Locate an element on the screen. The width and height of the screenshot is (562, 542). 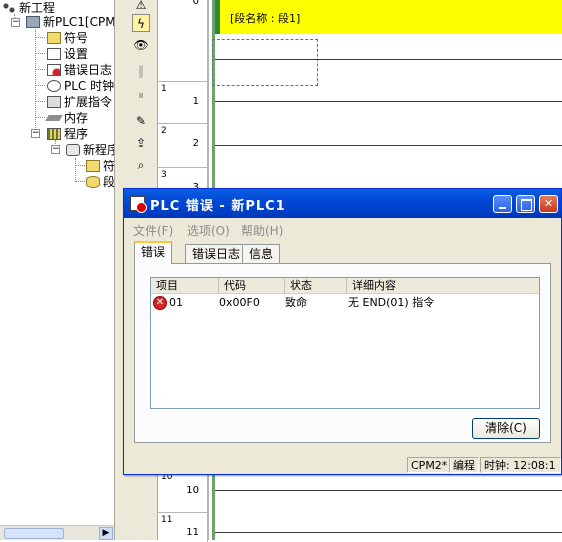
settings-icon is located at coordinates (54, 54).